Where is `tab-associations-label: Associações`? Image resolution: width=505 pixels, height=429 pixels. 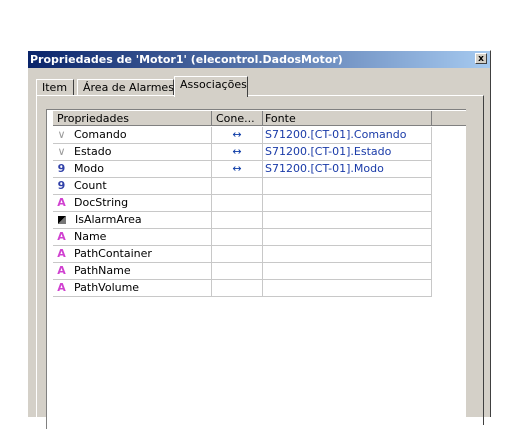
tab-associations-label: Associações is located at coordinates (213, 84).